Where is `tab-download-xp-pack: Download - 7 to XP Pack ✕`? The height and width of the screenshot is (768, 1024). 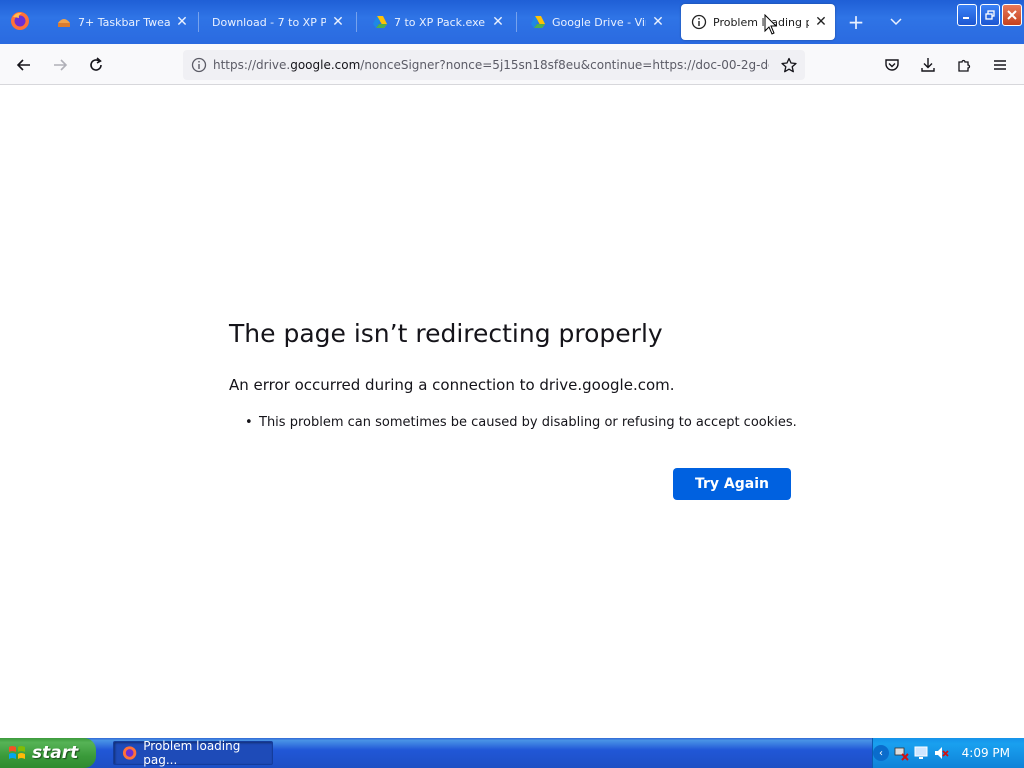
tab-download-xp-pack: Download - 7 to XP Pack ✕ is located at coordinates (277, 22).